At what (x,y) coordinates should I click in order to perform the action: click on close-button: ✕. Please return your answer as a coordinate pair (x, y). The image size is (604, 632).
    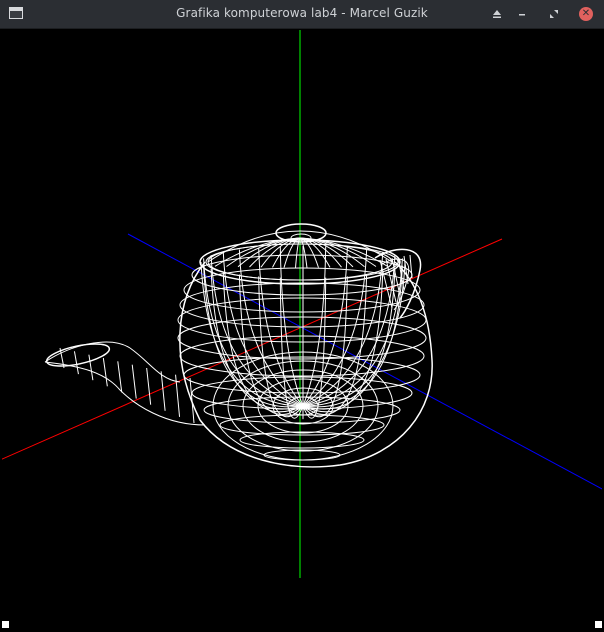
    Looking at the image, I should click on (586, 14).